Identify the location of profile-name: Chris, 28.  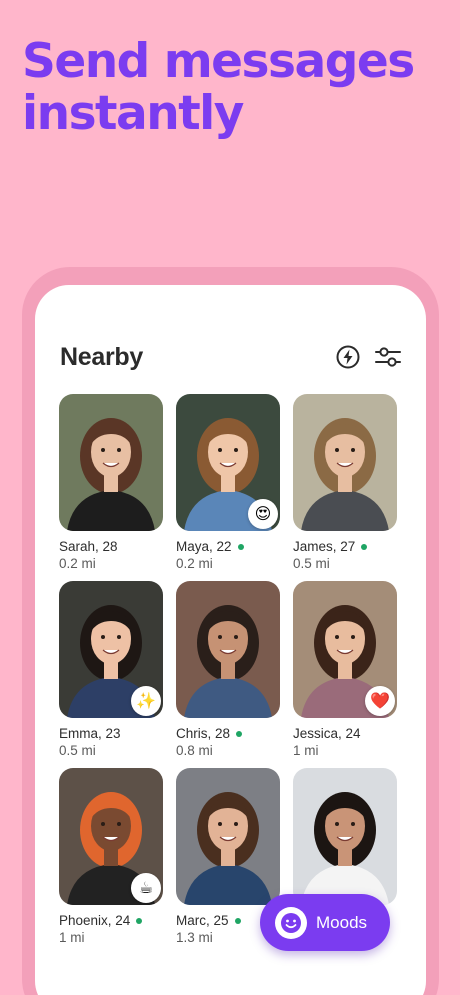
(203, 733).